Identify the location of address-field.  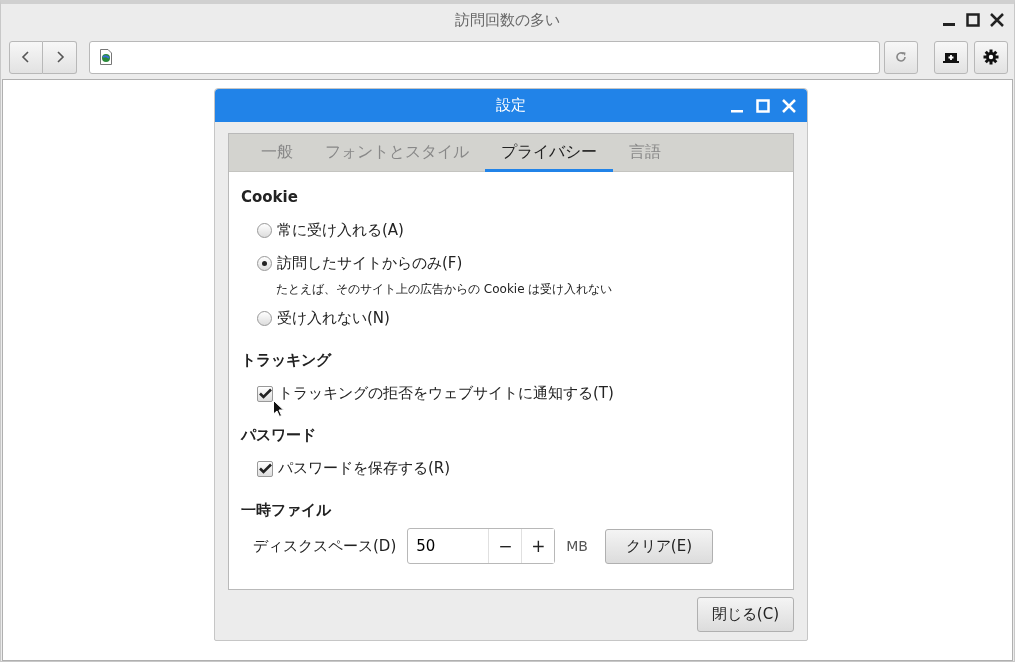
(484, 57).